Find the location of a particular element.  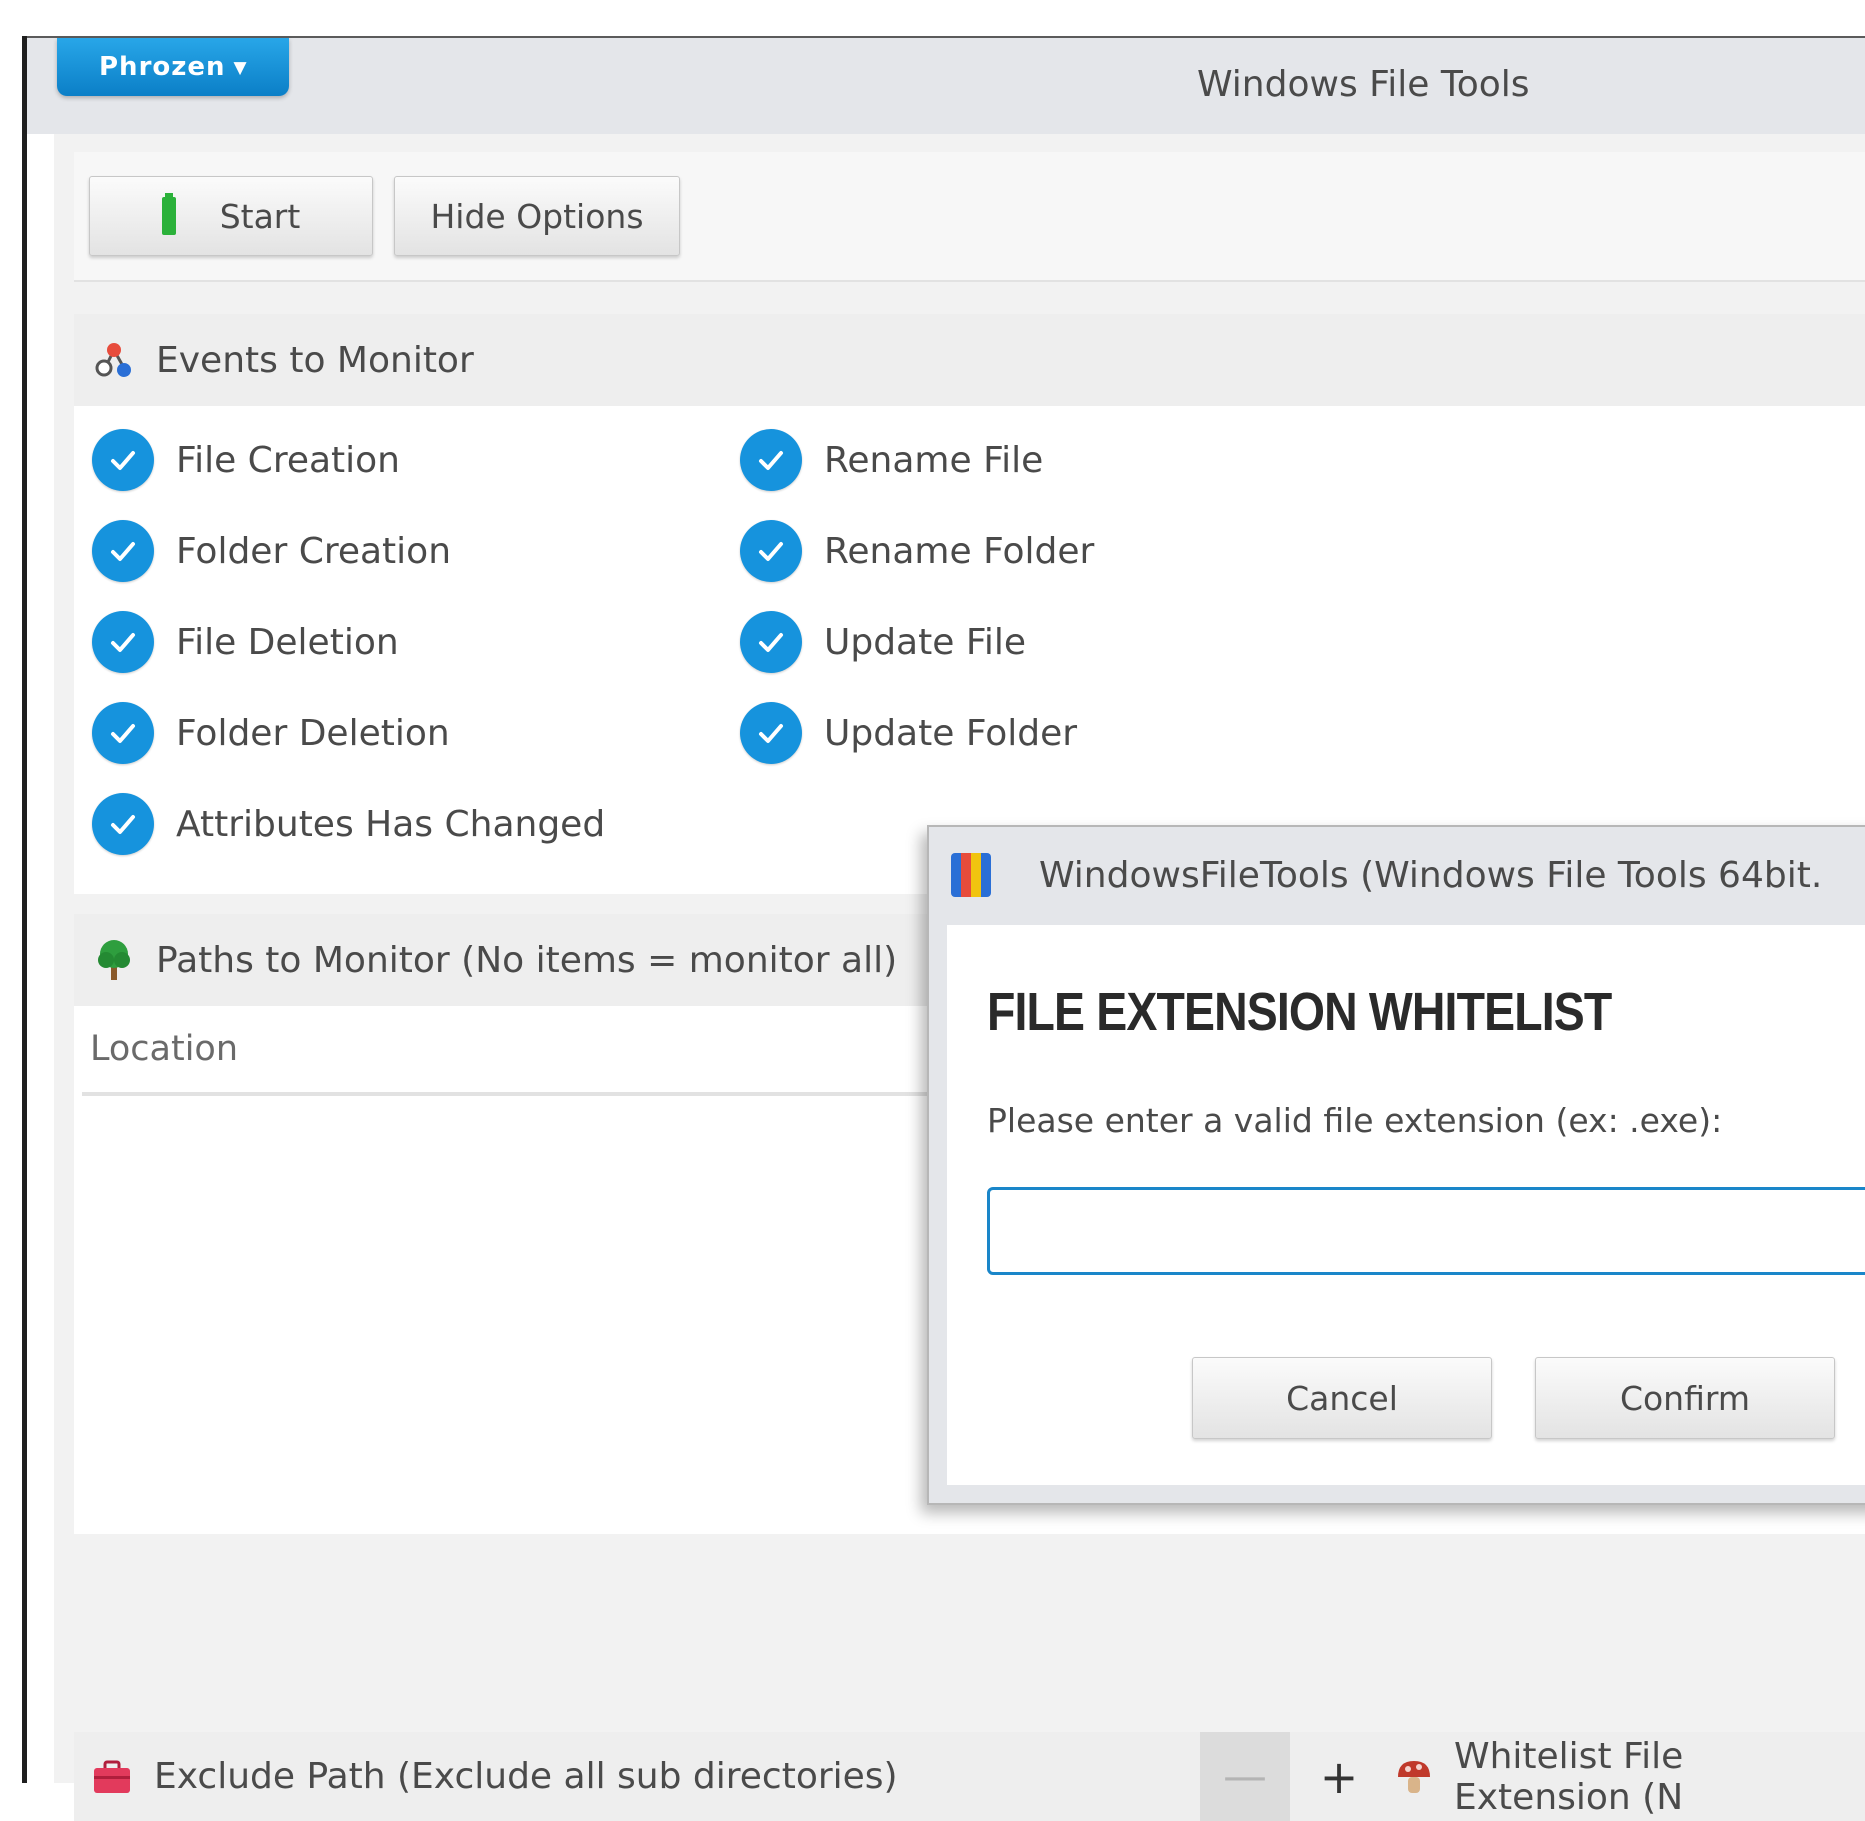

hide-options-button: Hide Options is located at coordinates (537, 216).